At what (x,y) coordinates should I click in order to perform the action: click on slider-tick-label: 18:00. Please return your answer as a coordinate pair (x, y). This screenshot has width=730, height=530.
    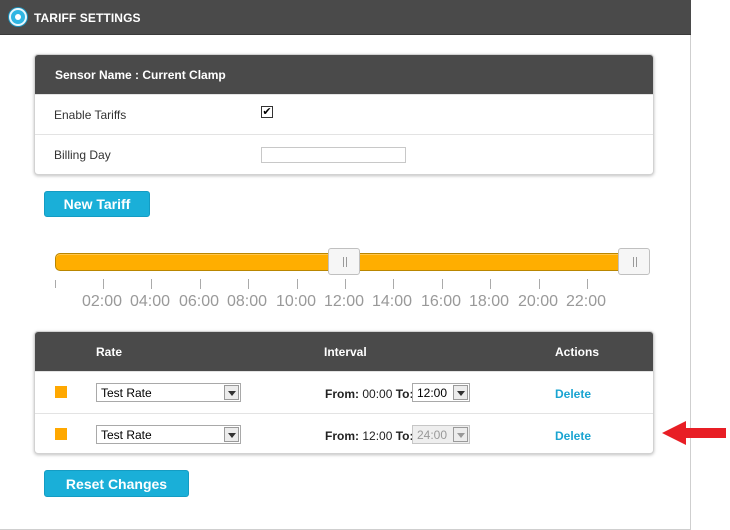
    Looking at the image, I should click on (489, 301).